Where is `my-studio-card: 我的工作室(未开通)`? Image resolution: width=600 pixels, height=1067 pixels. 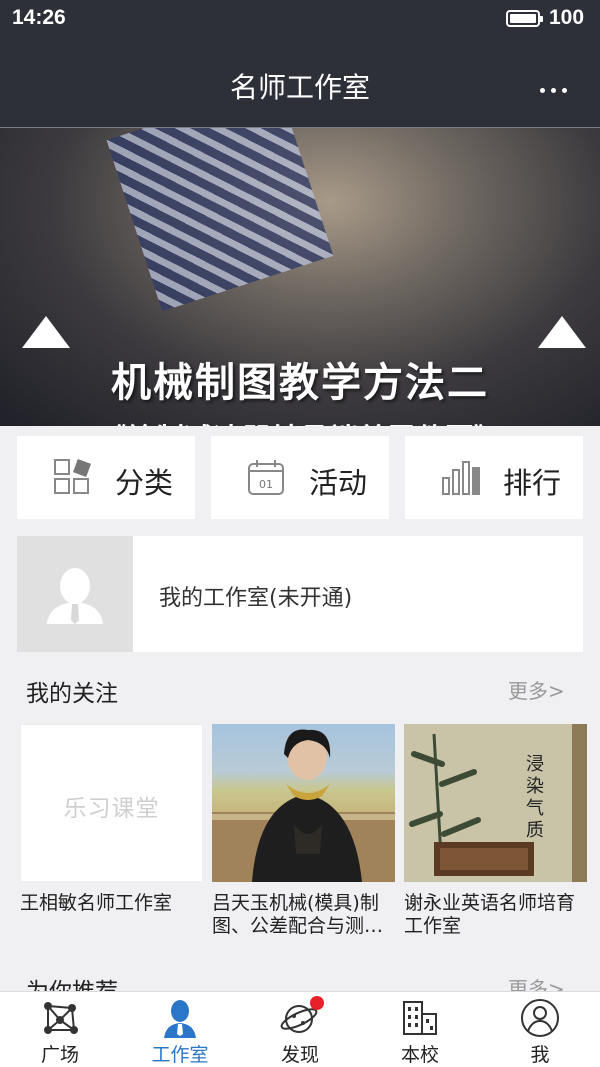 my-studio-card: 我的工作室(未开通) is located at coordinates (300, 594).